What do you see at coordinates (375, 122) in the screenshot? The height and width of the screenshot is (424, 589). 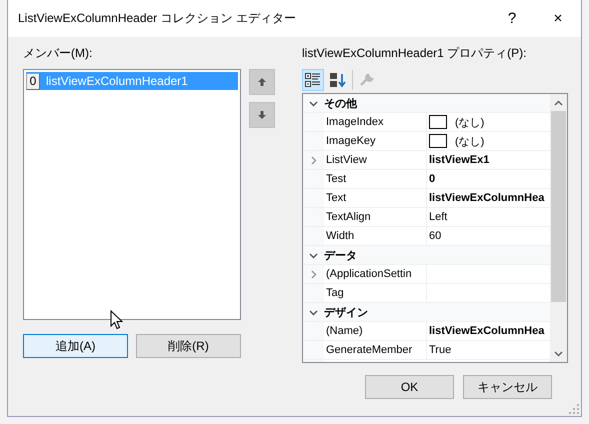 I see `property-name: ImageIndex` at bounding box center [375, 122].